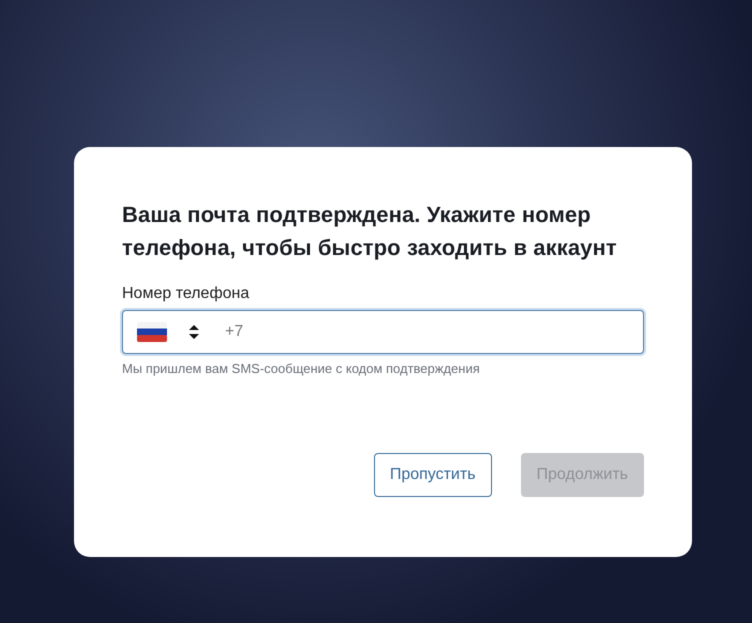 This screenshot has width=752, height=623. Describe the element at coordinates (370, 231) in the screenshot. I see `dialog-title: Ваша почта подтверждена. Укажите номер телефона, чтобы быстро заходить в аккаунт` at that location.